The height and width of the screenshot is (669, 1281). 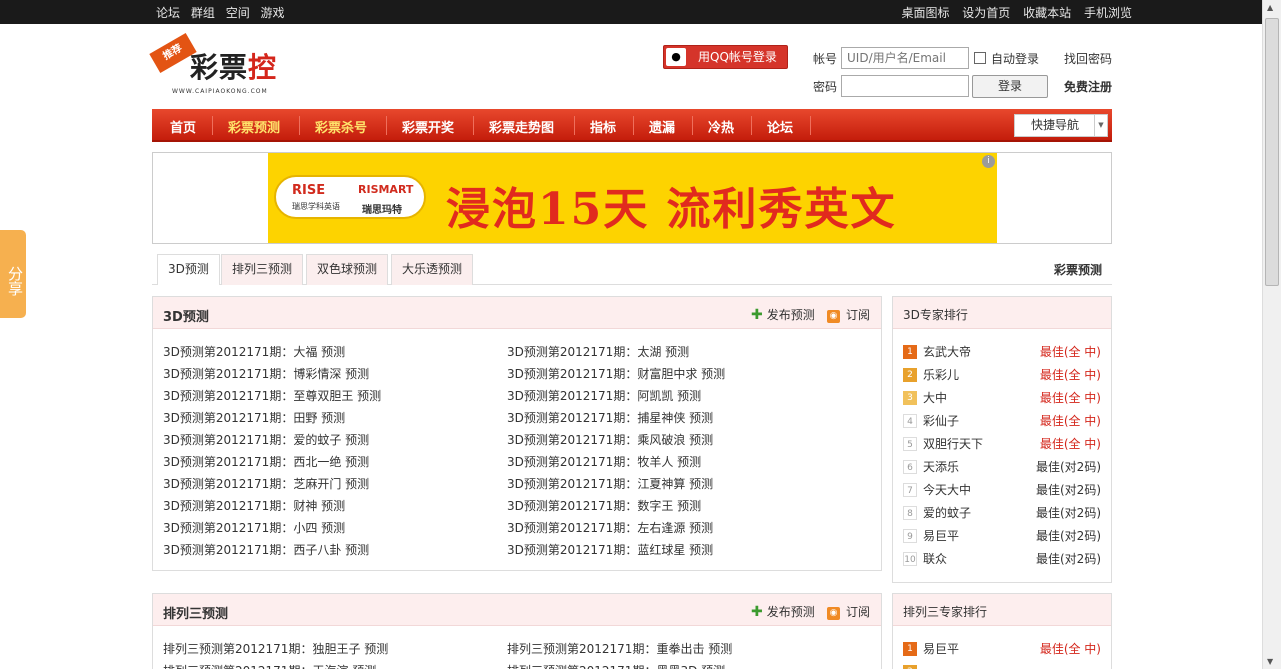 I want to click on nav-forum: 论坛, so click(x=780, y=126).